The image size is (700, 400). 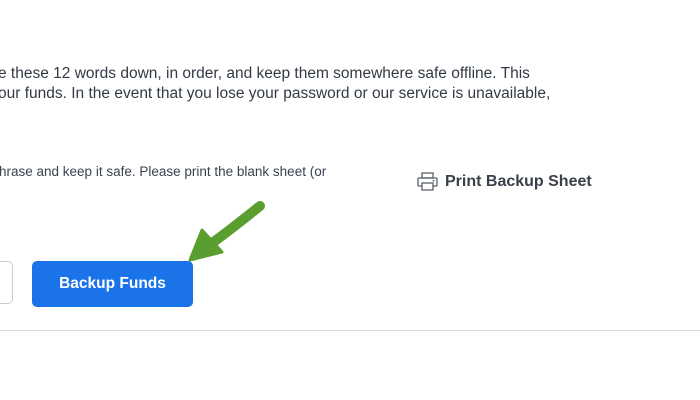 I want to click on printer-icon, so click(x=427, y=181).